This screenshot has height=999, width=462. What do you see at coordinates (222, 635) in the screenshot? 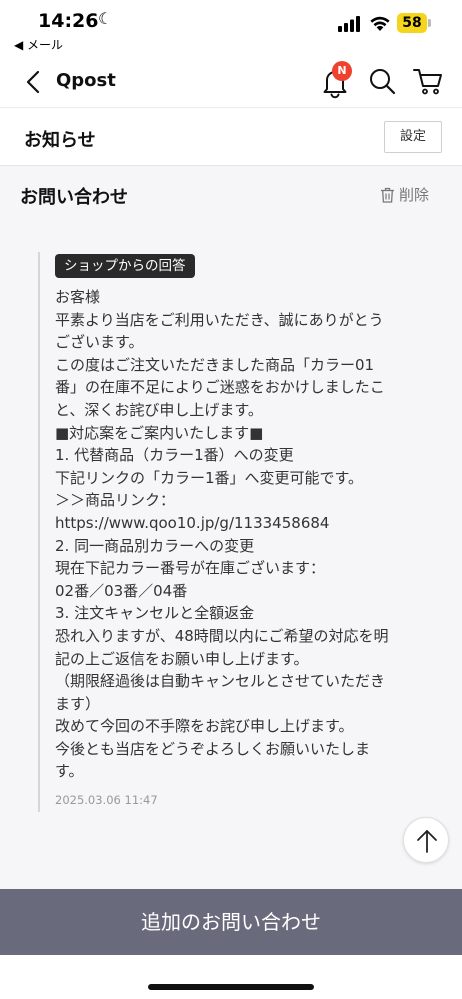
I see `reply-line: 恐れ入りますが、48時間以内にご希望の対応を明` at bounding box center [222, 635].